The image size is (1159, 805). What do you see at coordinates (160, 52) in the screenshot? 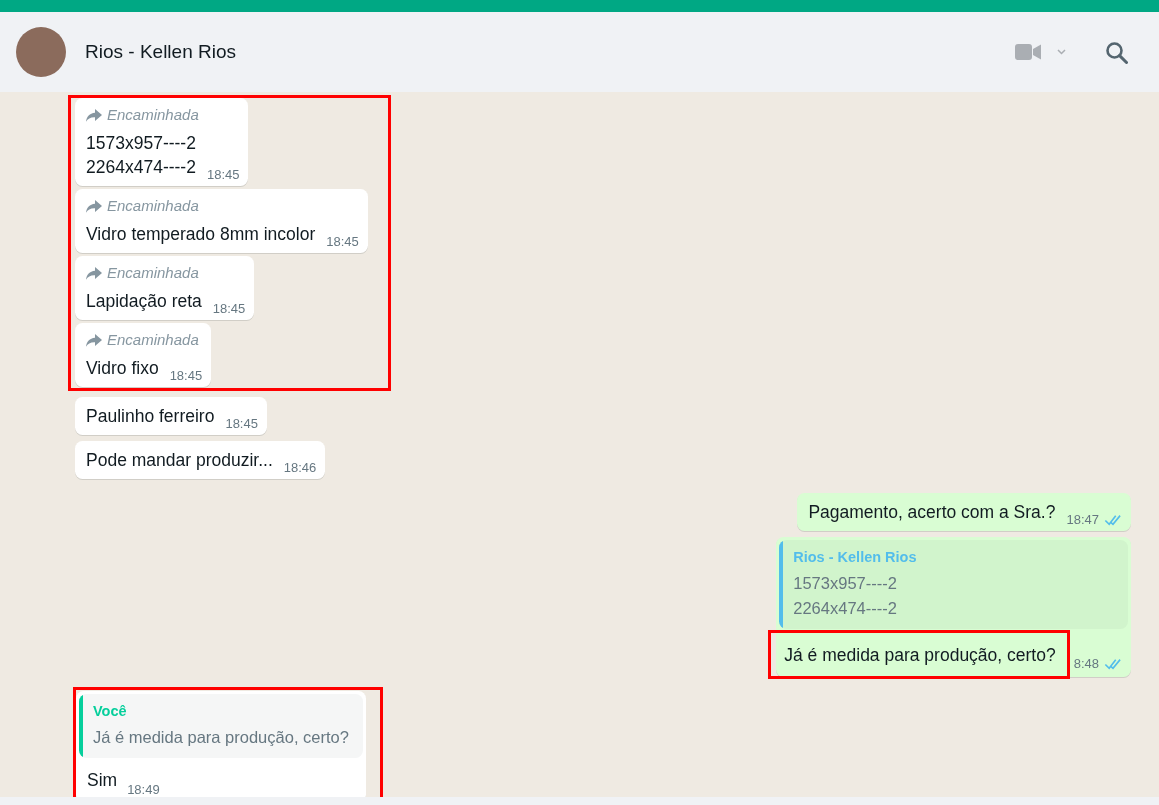
I see `contact-name: Rios - Kellen Rios` at bounding box center [160, 52].